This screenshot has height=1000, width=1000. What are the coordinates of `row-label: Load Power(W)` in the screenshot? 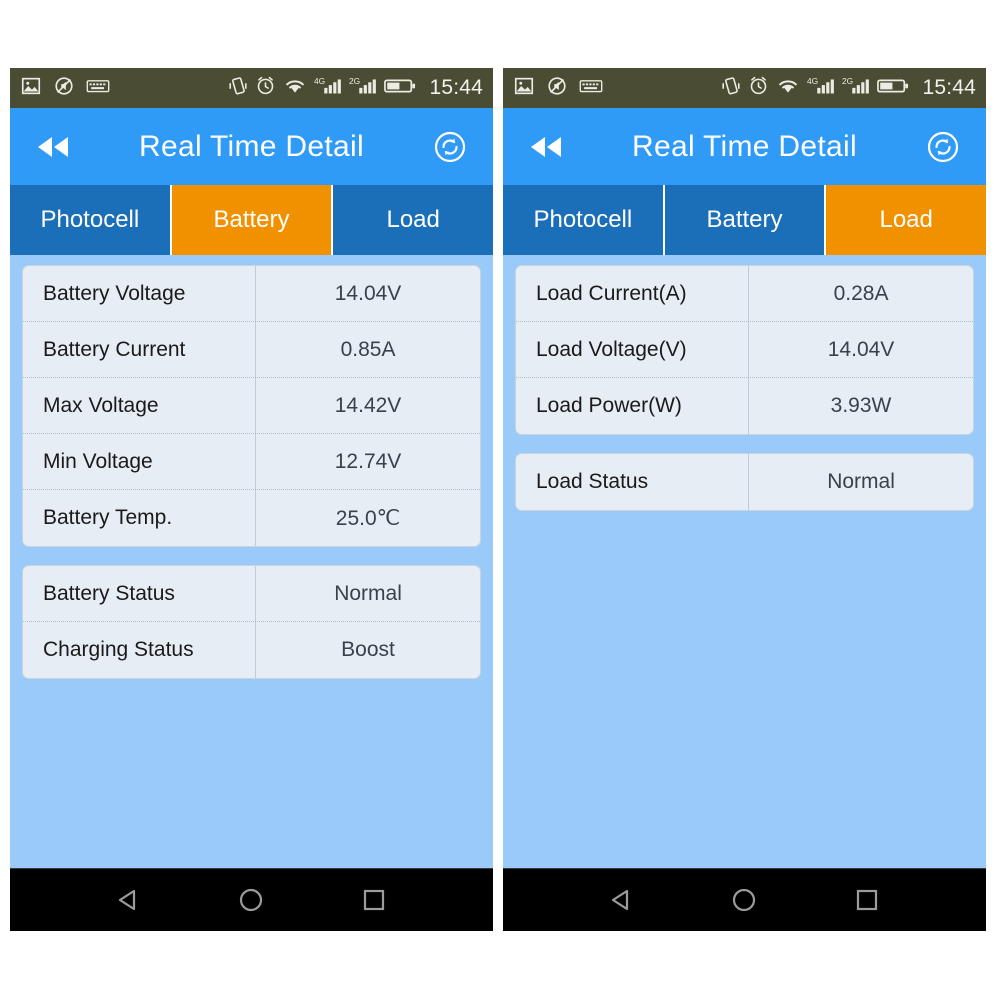 It's located at (633, 406).